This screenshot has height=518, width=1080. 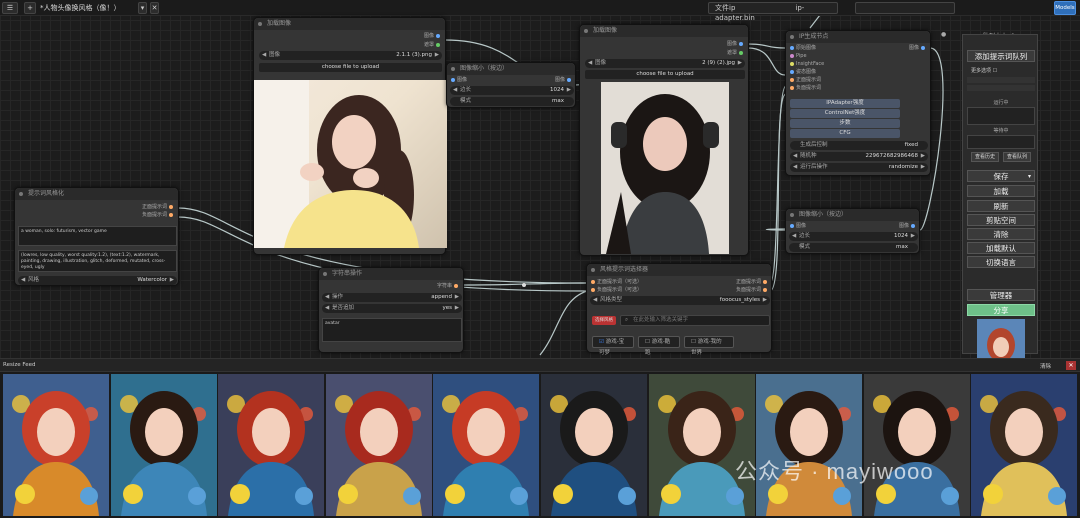 I want to click on file-select: 文件ip ip-adapter.bin, so click(x=773, y=12).